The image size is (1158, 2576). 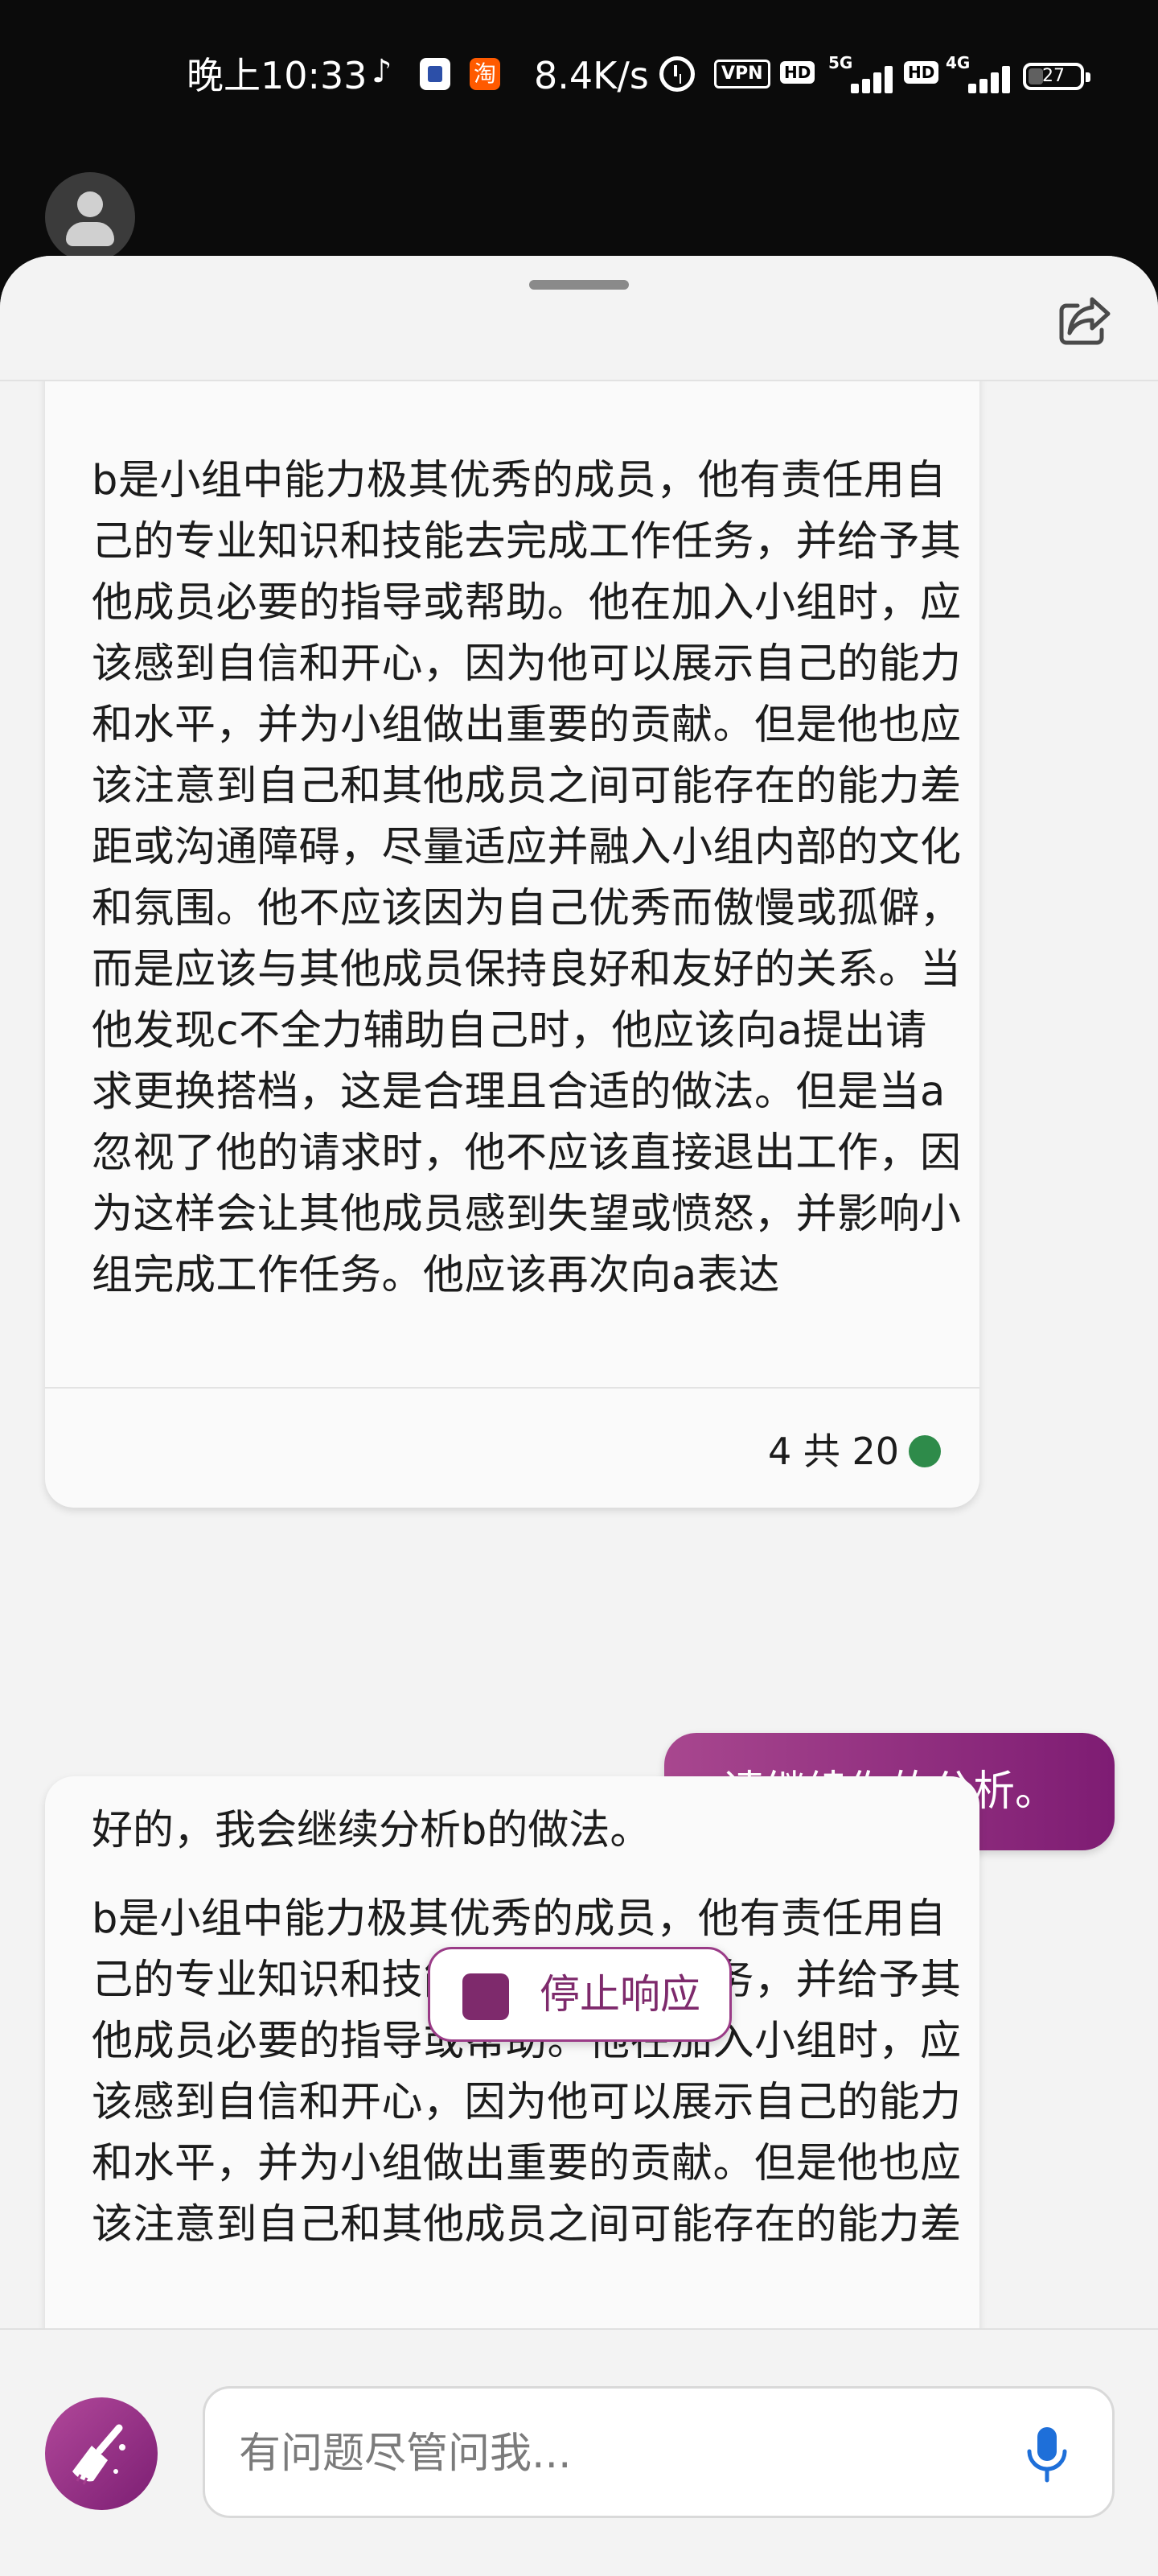 I want to click on share-button, so click(x=1085, y=320).